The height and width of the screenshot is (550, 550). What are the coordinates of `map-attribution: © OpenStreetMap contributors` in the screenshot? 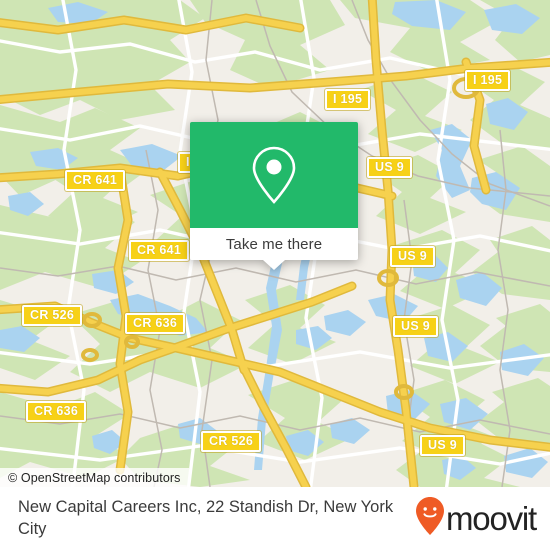 It's located at (94, 477).